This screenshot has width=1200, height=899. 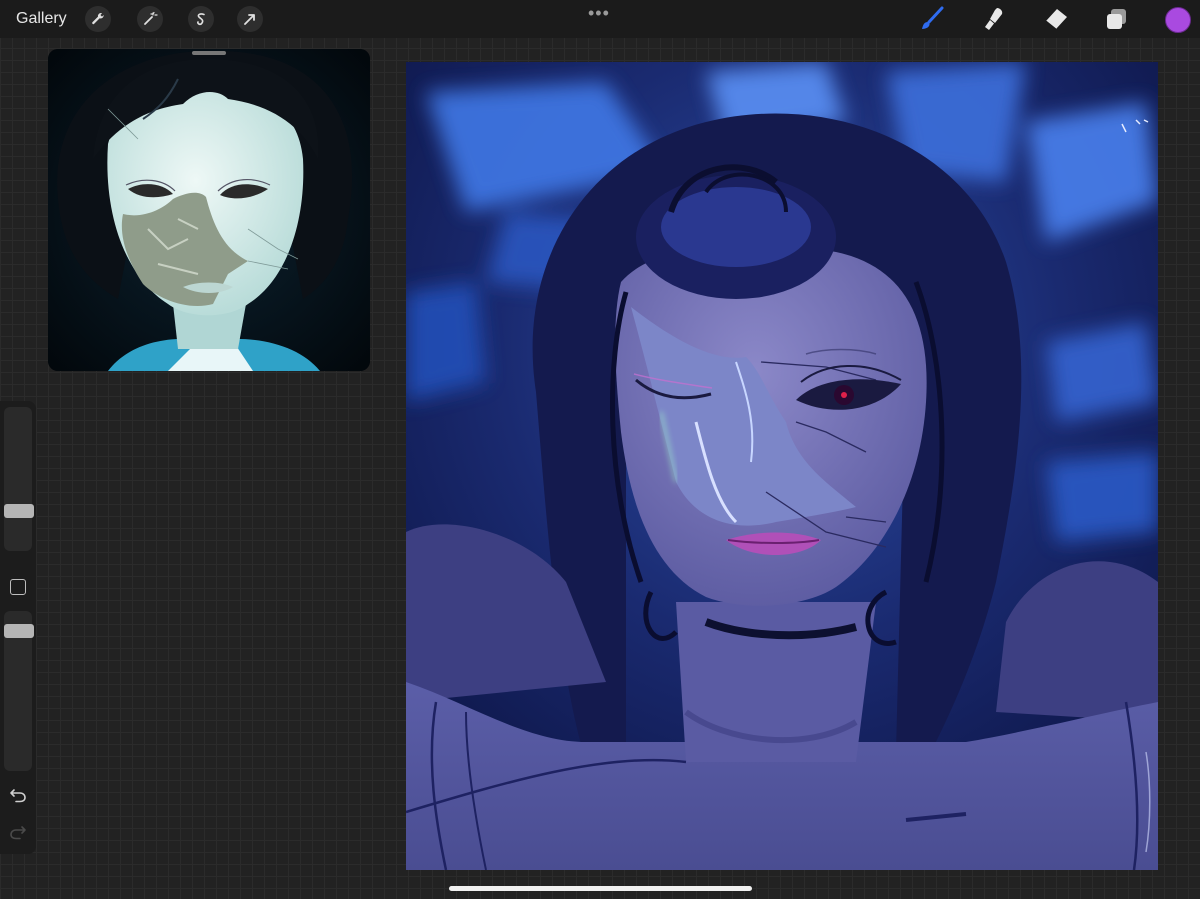 I want to click on brush-icon, so click(x=933, y=17).